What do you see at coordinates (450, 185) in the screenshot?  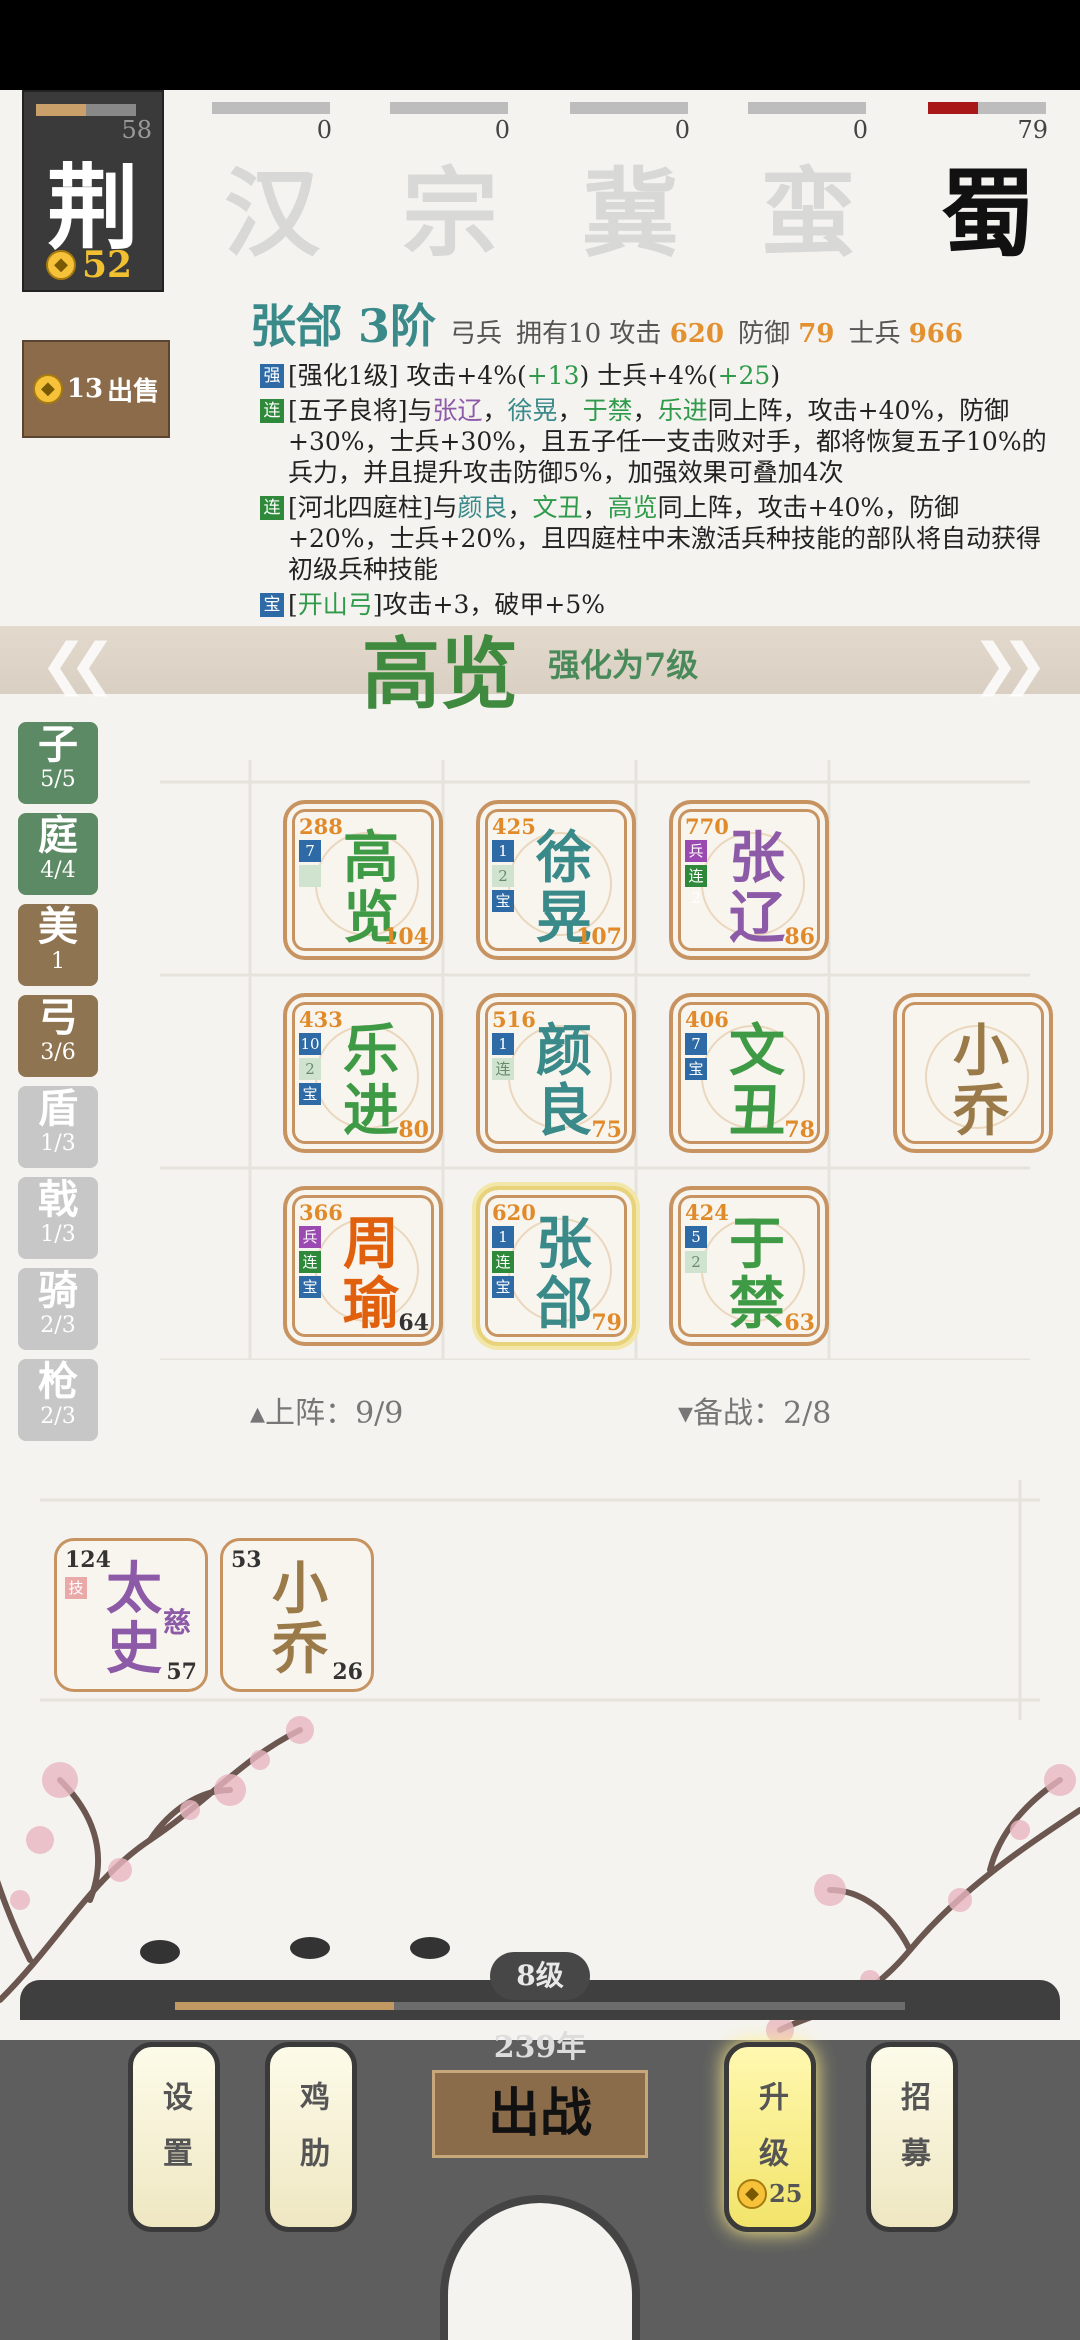 I see `enemy-faction-zong: 0 宗` at bounding box center [450, 185].